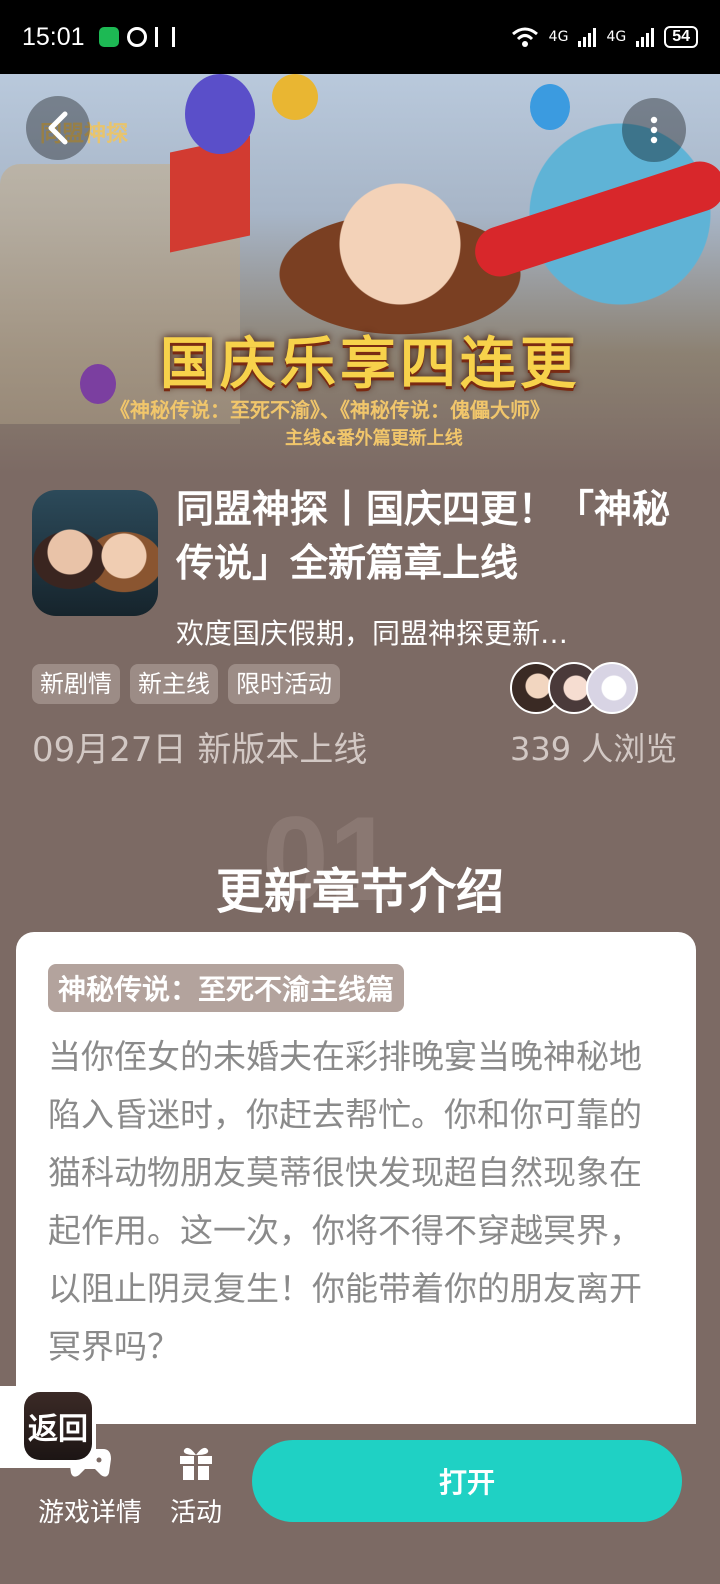 This screenshot has width=720, height=1584. Describe the element at coordinates (284, 684) in the screenshot. I see `tag-limited-event: 限时活动` at that location.